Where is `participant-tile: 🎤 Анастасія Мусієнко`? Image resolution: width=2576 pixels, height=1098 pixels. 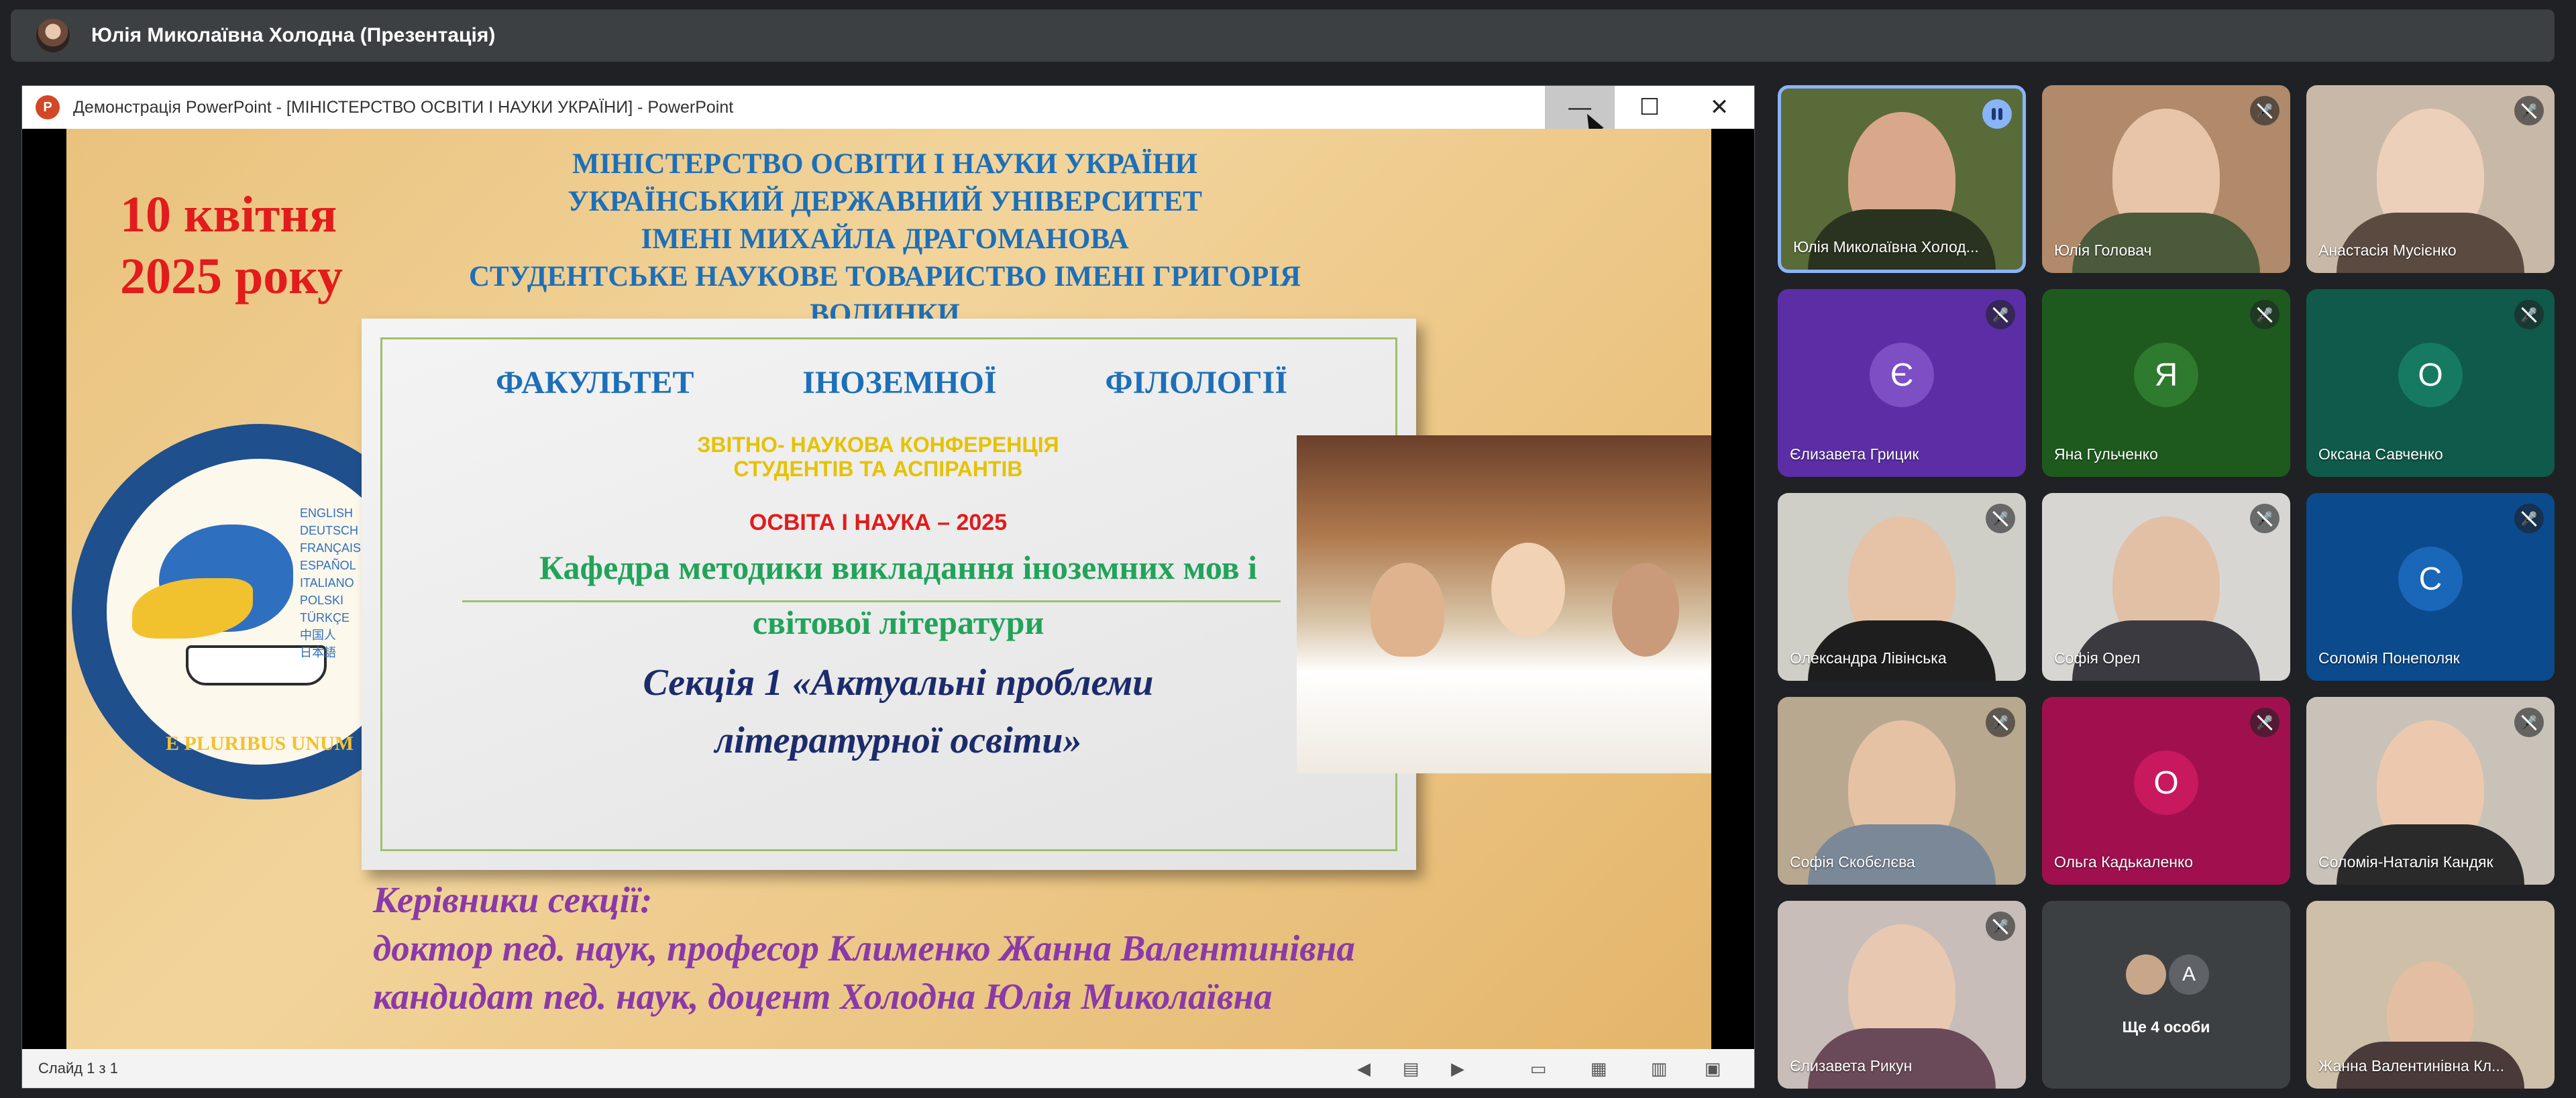
participant-tile: 🎤 Анастасія Мусієнко is located at coordinates (2430, 179).